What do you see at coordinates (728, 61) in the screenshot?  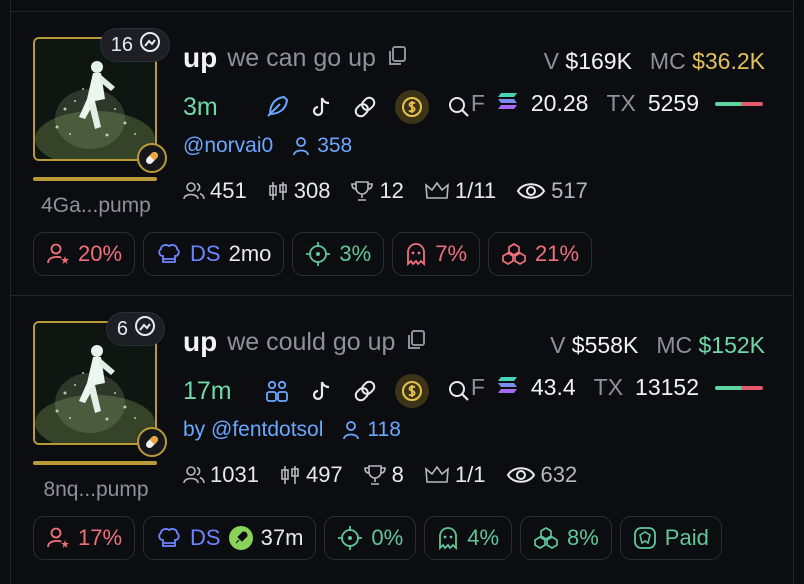 I see `mcap-value: $36.2K` at bounding box center [728, 61].